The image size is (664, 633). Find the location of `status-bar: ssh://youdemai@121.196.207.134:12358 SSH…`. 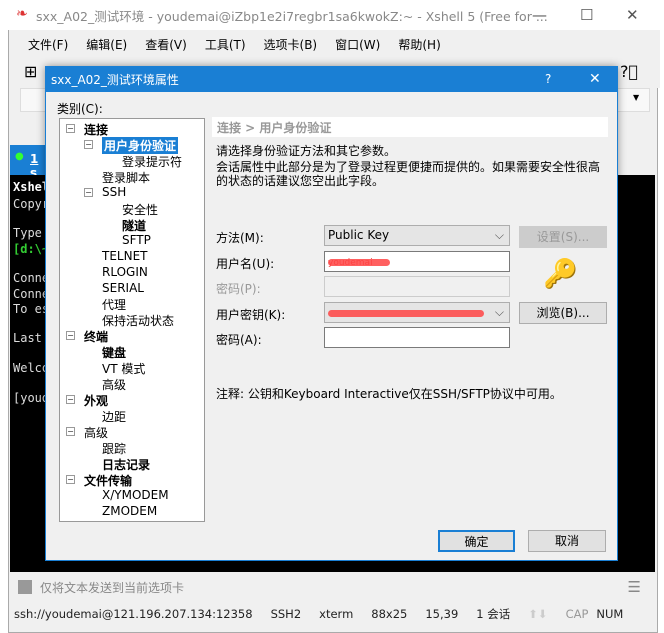

status-bar: ssh://youdemai@121.196.207.134:12358 SSH… is located at coordinates (332, 614).